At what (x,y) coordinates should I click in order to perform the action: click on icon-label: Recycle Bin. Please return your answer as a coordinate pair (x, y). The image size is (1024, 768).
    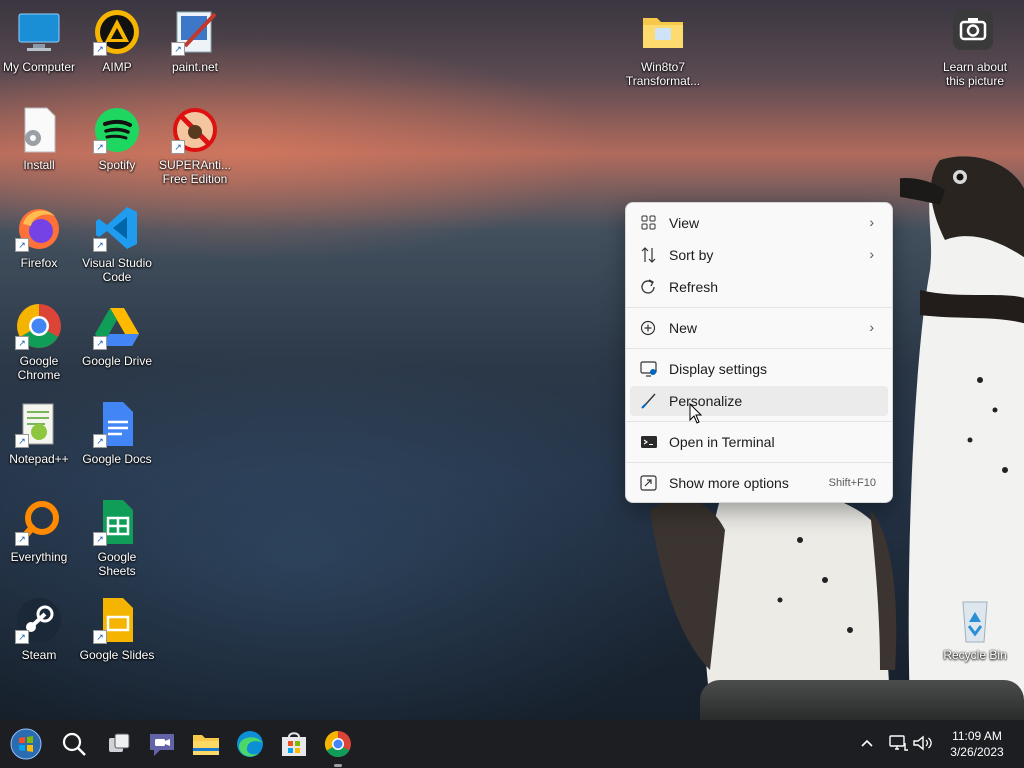
    Looking at the image, I should click on (975, 655).